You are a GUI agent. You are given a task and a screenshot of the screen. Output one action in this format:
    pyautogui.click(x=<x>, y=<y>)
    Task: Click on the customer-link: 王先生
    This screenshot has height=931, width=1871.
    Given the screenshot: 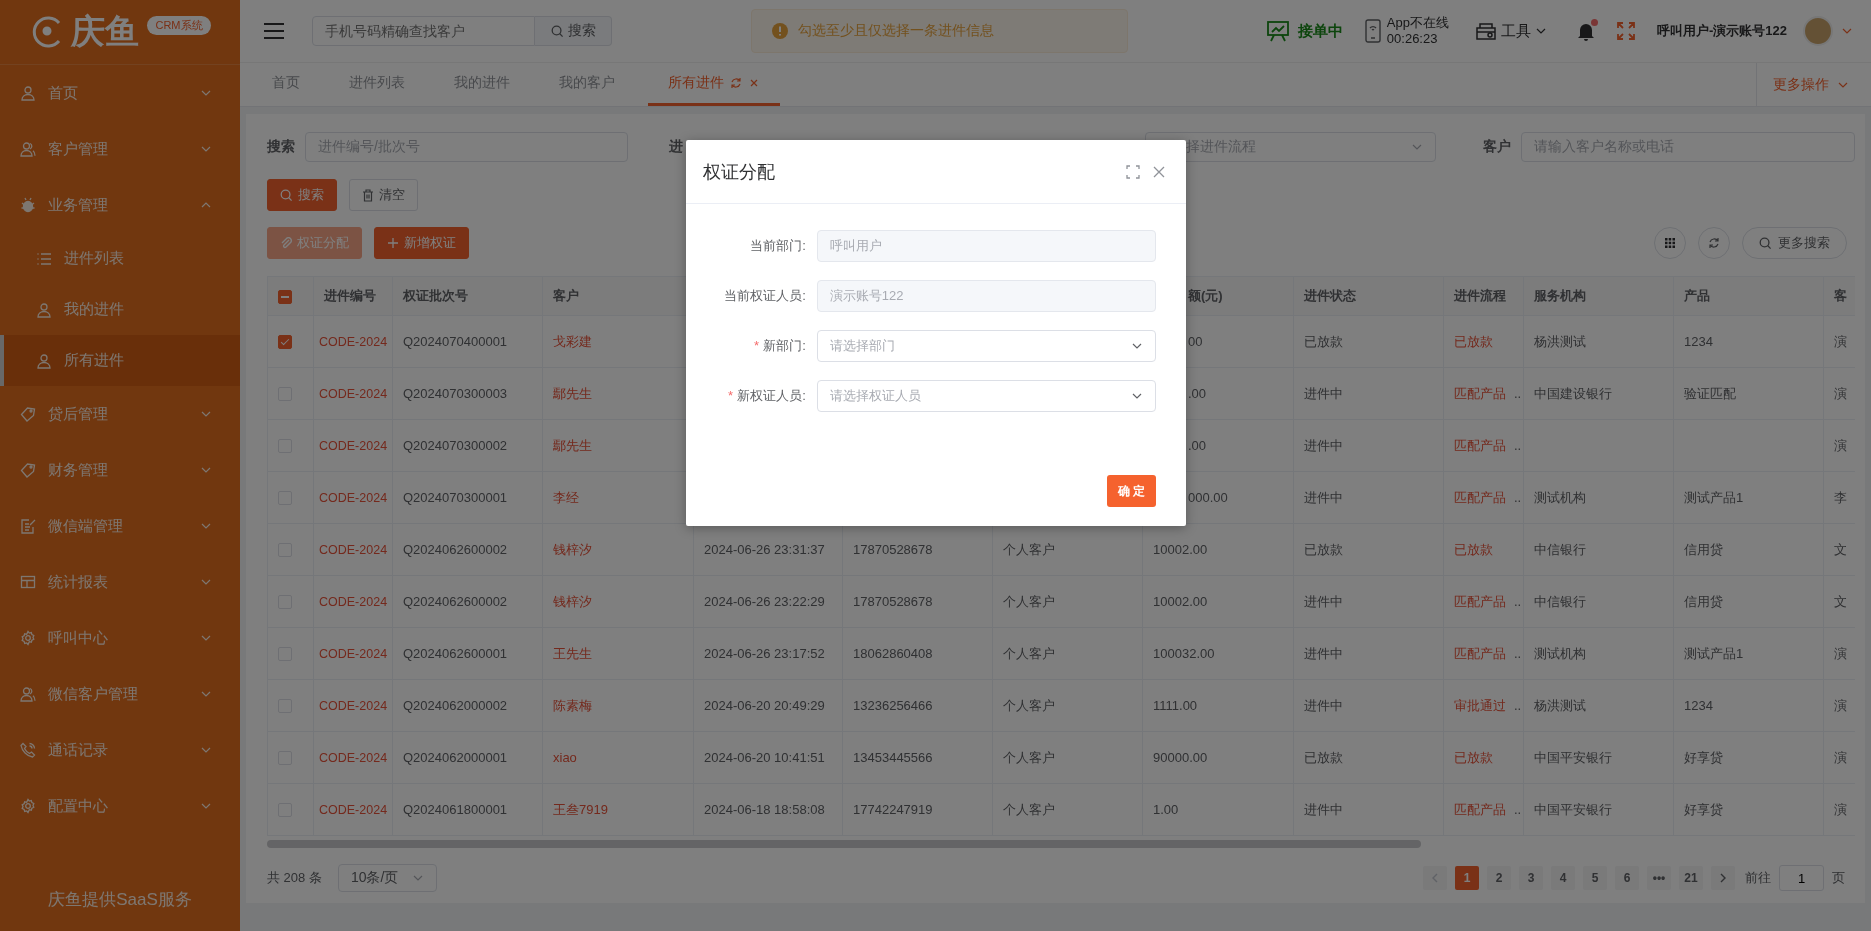 What is the action you would take?
    pyautogui.click(x=572, y=653)
    